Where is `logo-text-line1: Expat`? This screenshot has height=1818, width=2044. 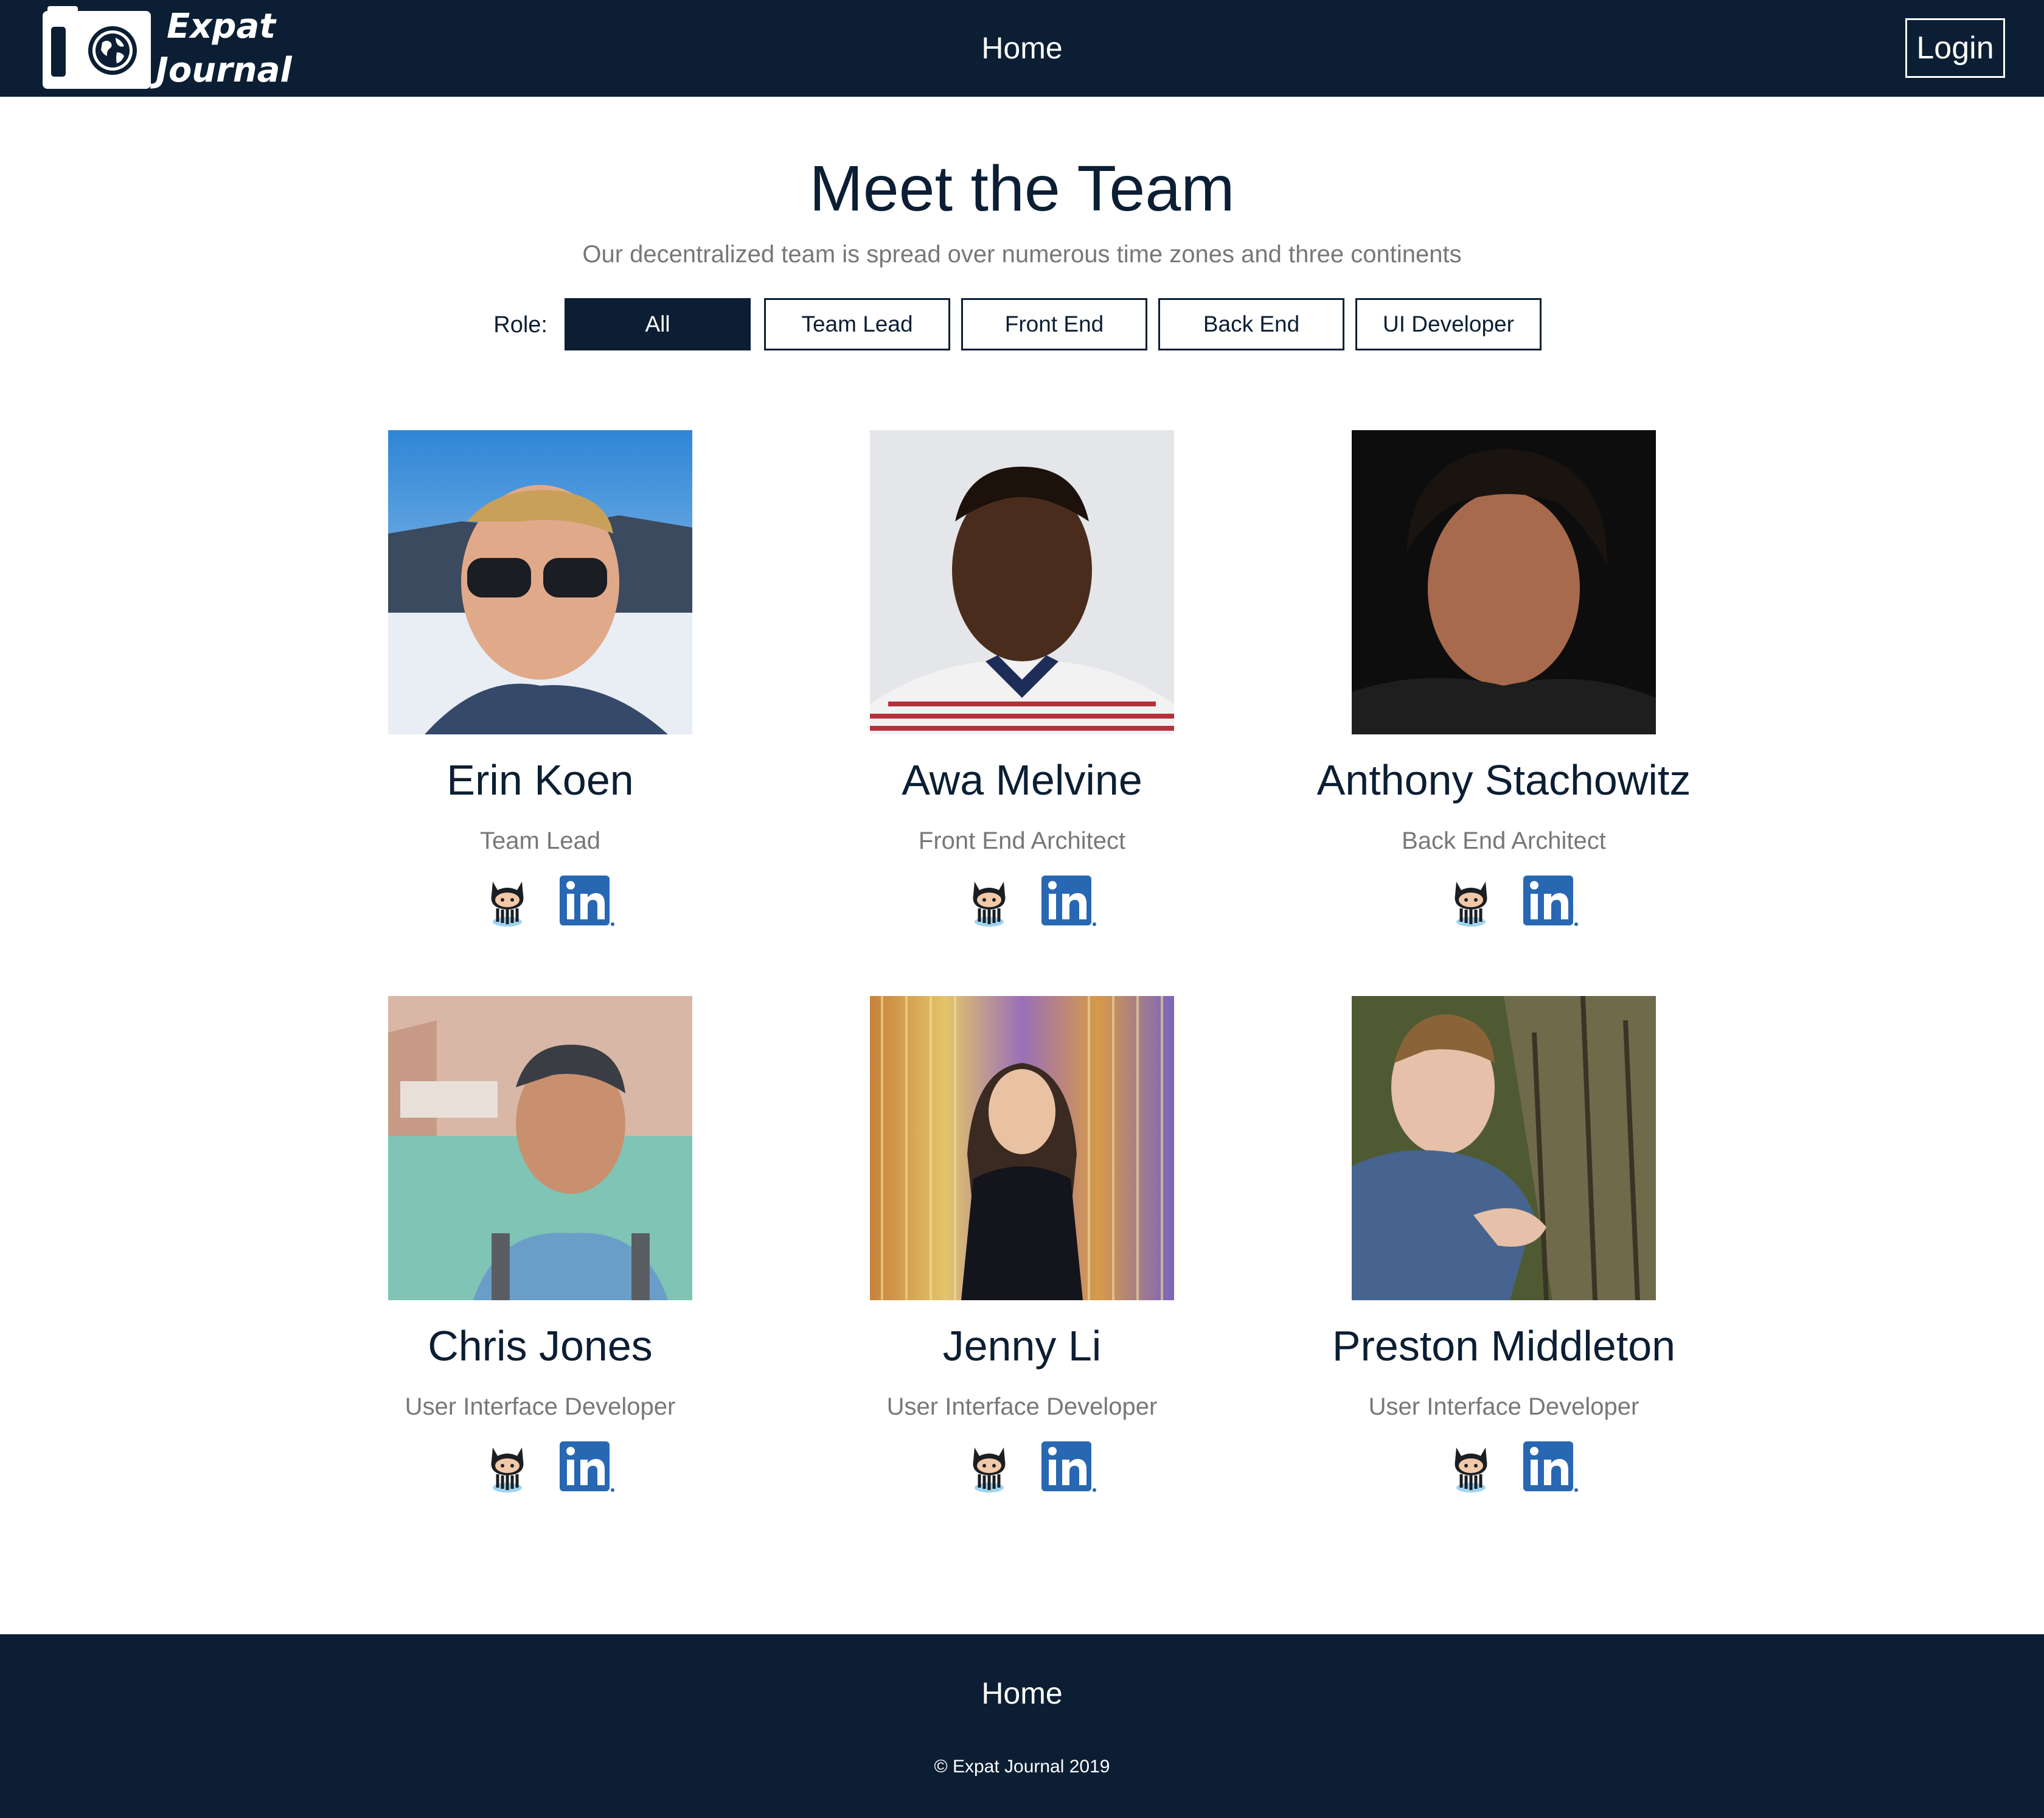
logo-text-line1: Expat is located at coordinates (221, 26).